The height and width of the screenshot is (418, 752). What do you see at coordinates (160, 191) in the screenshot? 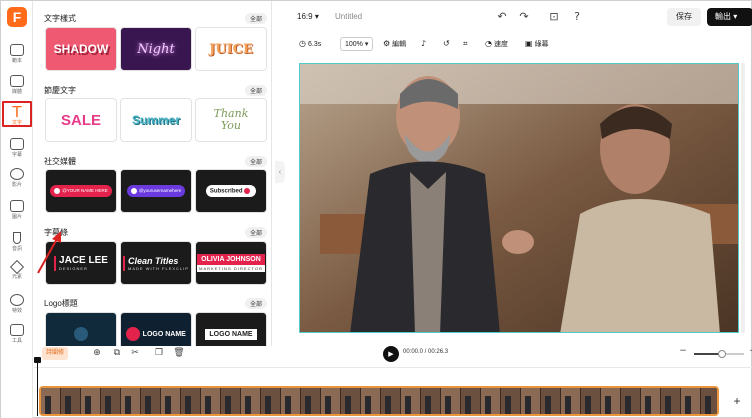
I see `tile-label: @yourusernamehere` at bounding box center [160, 191].